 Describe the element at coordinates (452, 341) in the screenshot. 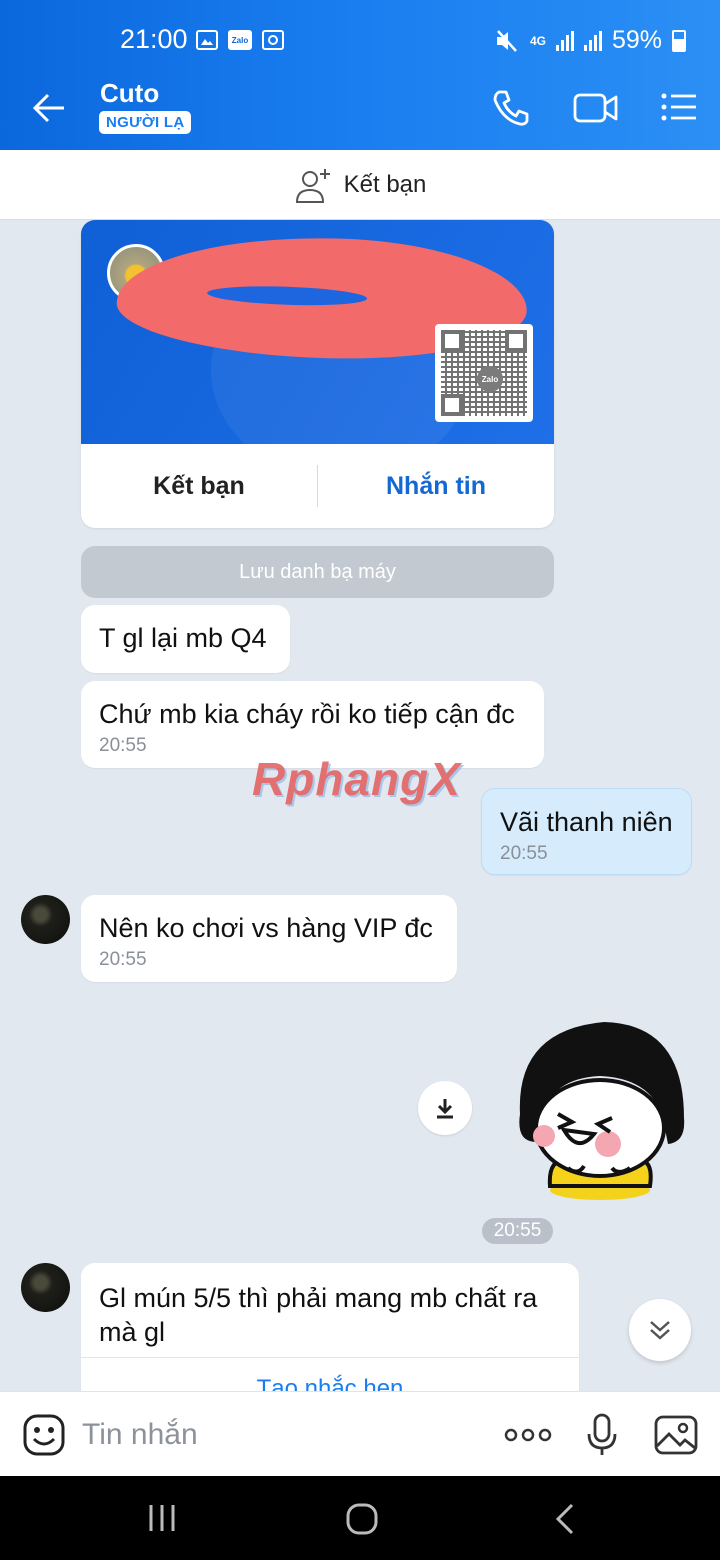

I see `qr-finder-top-left` at that location.